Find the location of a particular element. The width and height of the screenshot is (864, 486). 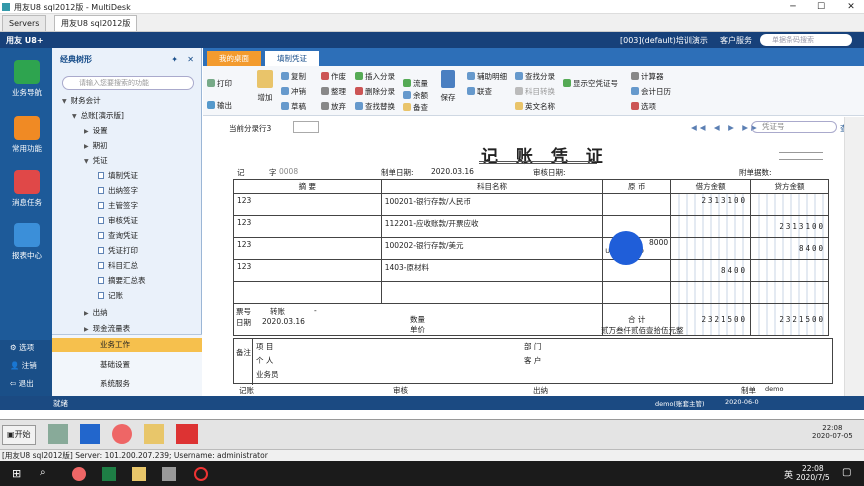

bill-date-value: 2020.03.16 is located at coordinates (283, 321).